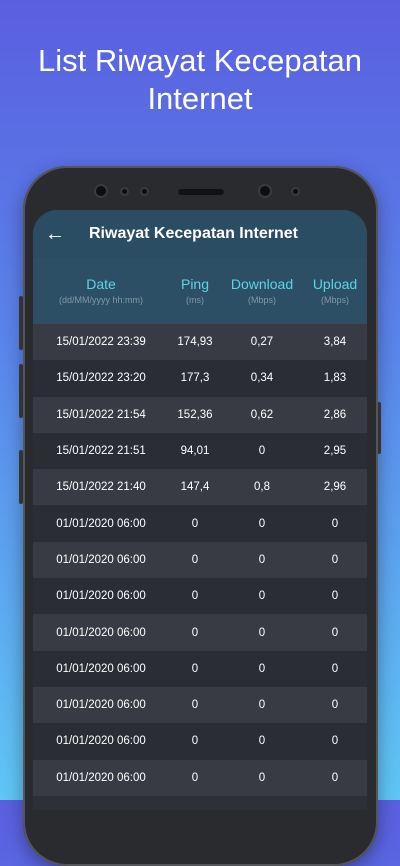  I want to click on cell-date: 15/01/2022 21:54, so click(101, 414).